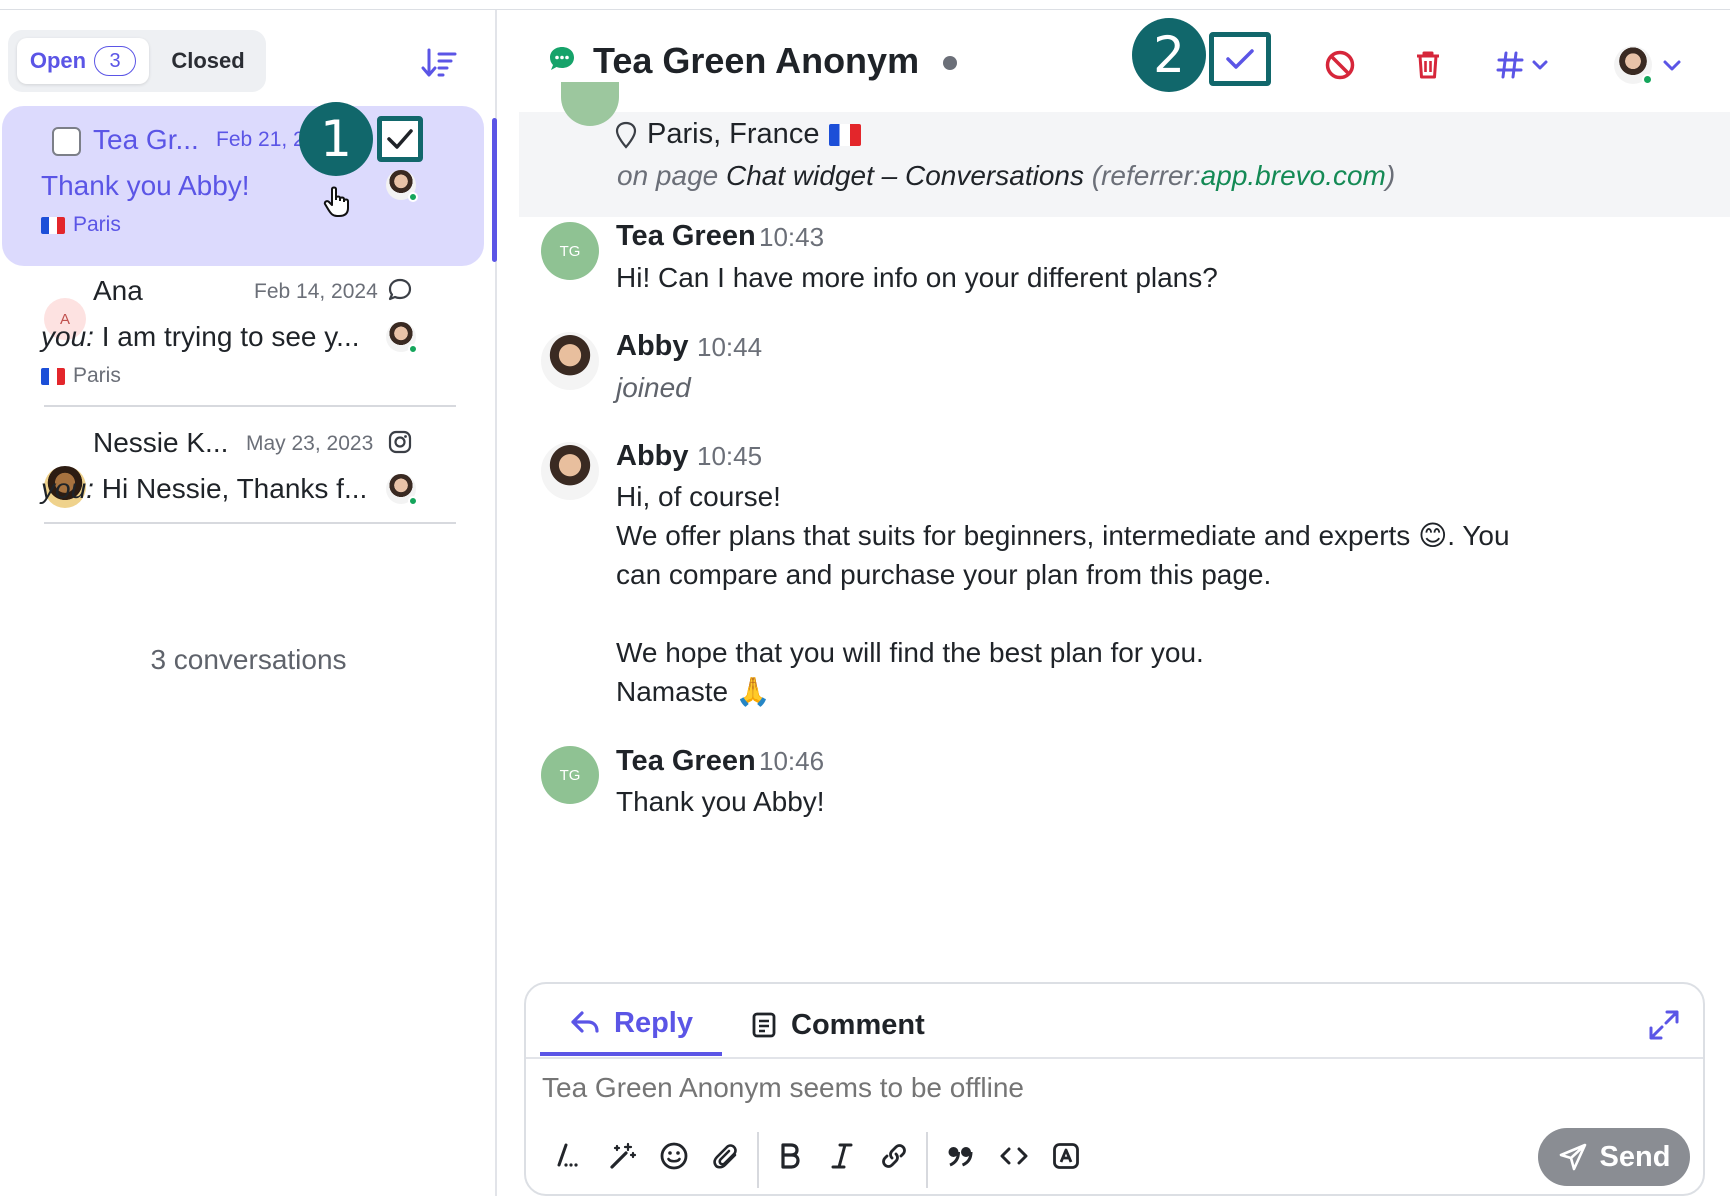 The height and width of the screenshot is (1196, 1730). Describe the element at coordinates (568, 1156) in the screenshot. I see `shortcut-tool-button` at that location.